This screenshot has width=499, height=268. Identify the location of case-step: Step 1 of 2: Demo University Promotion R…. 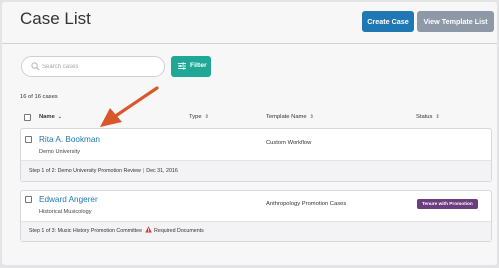
(85, 171).